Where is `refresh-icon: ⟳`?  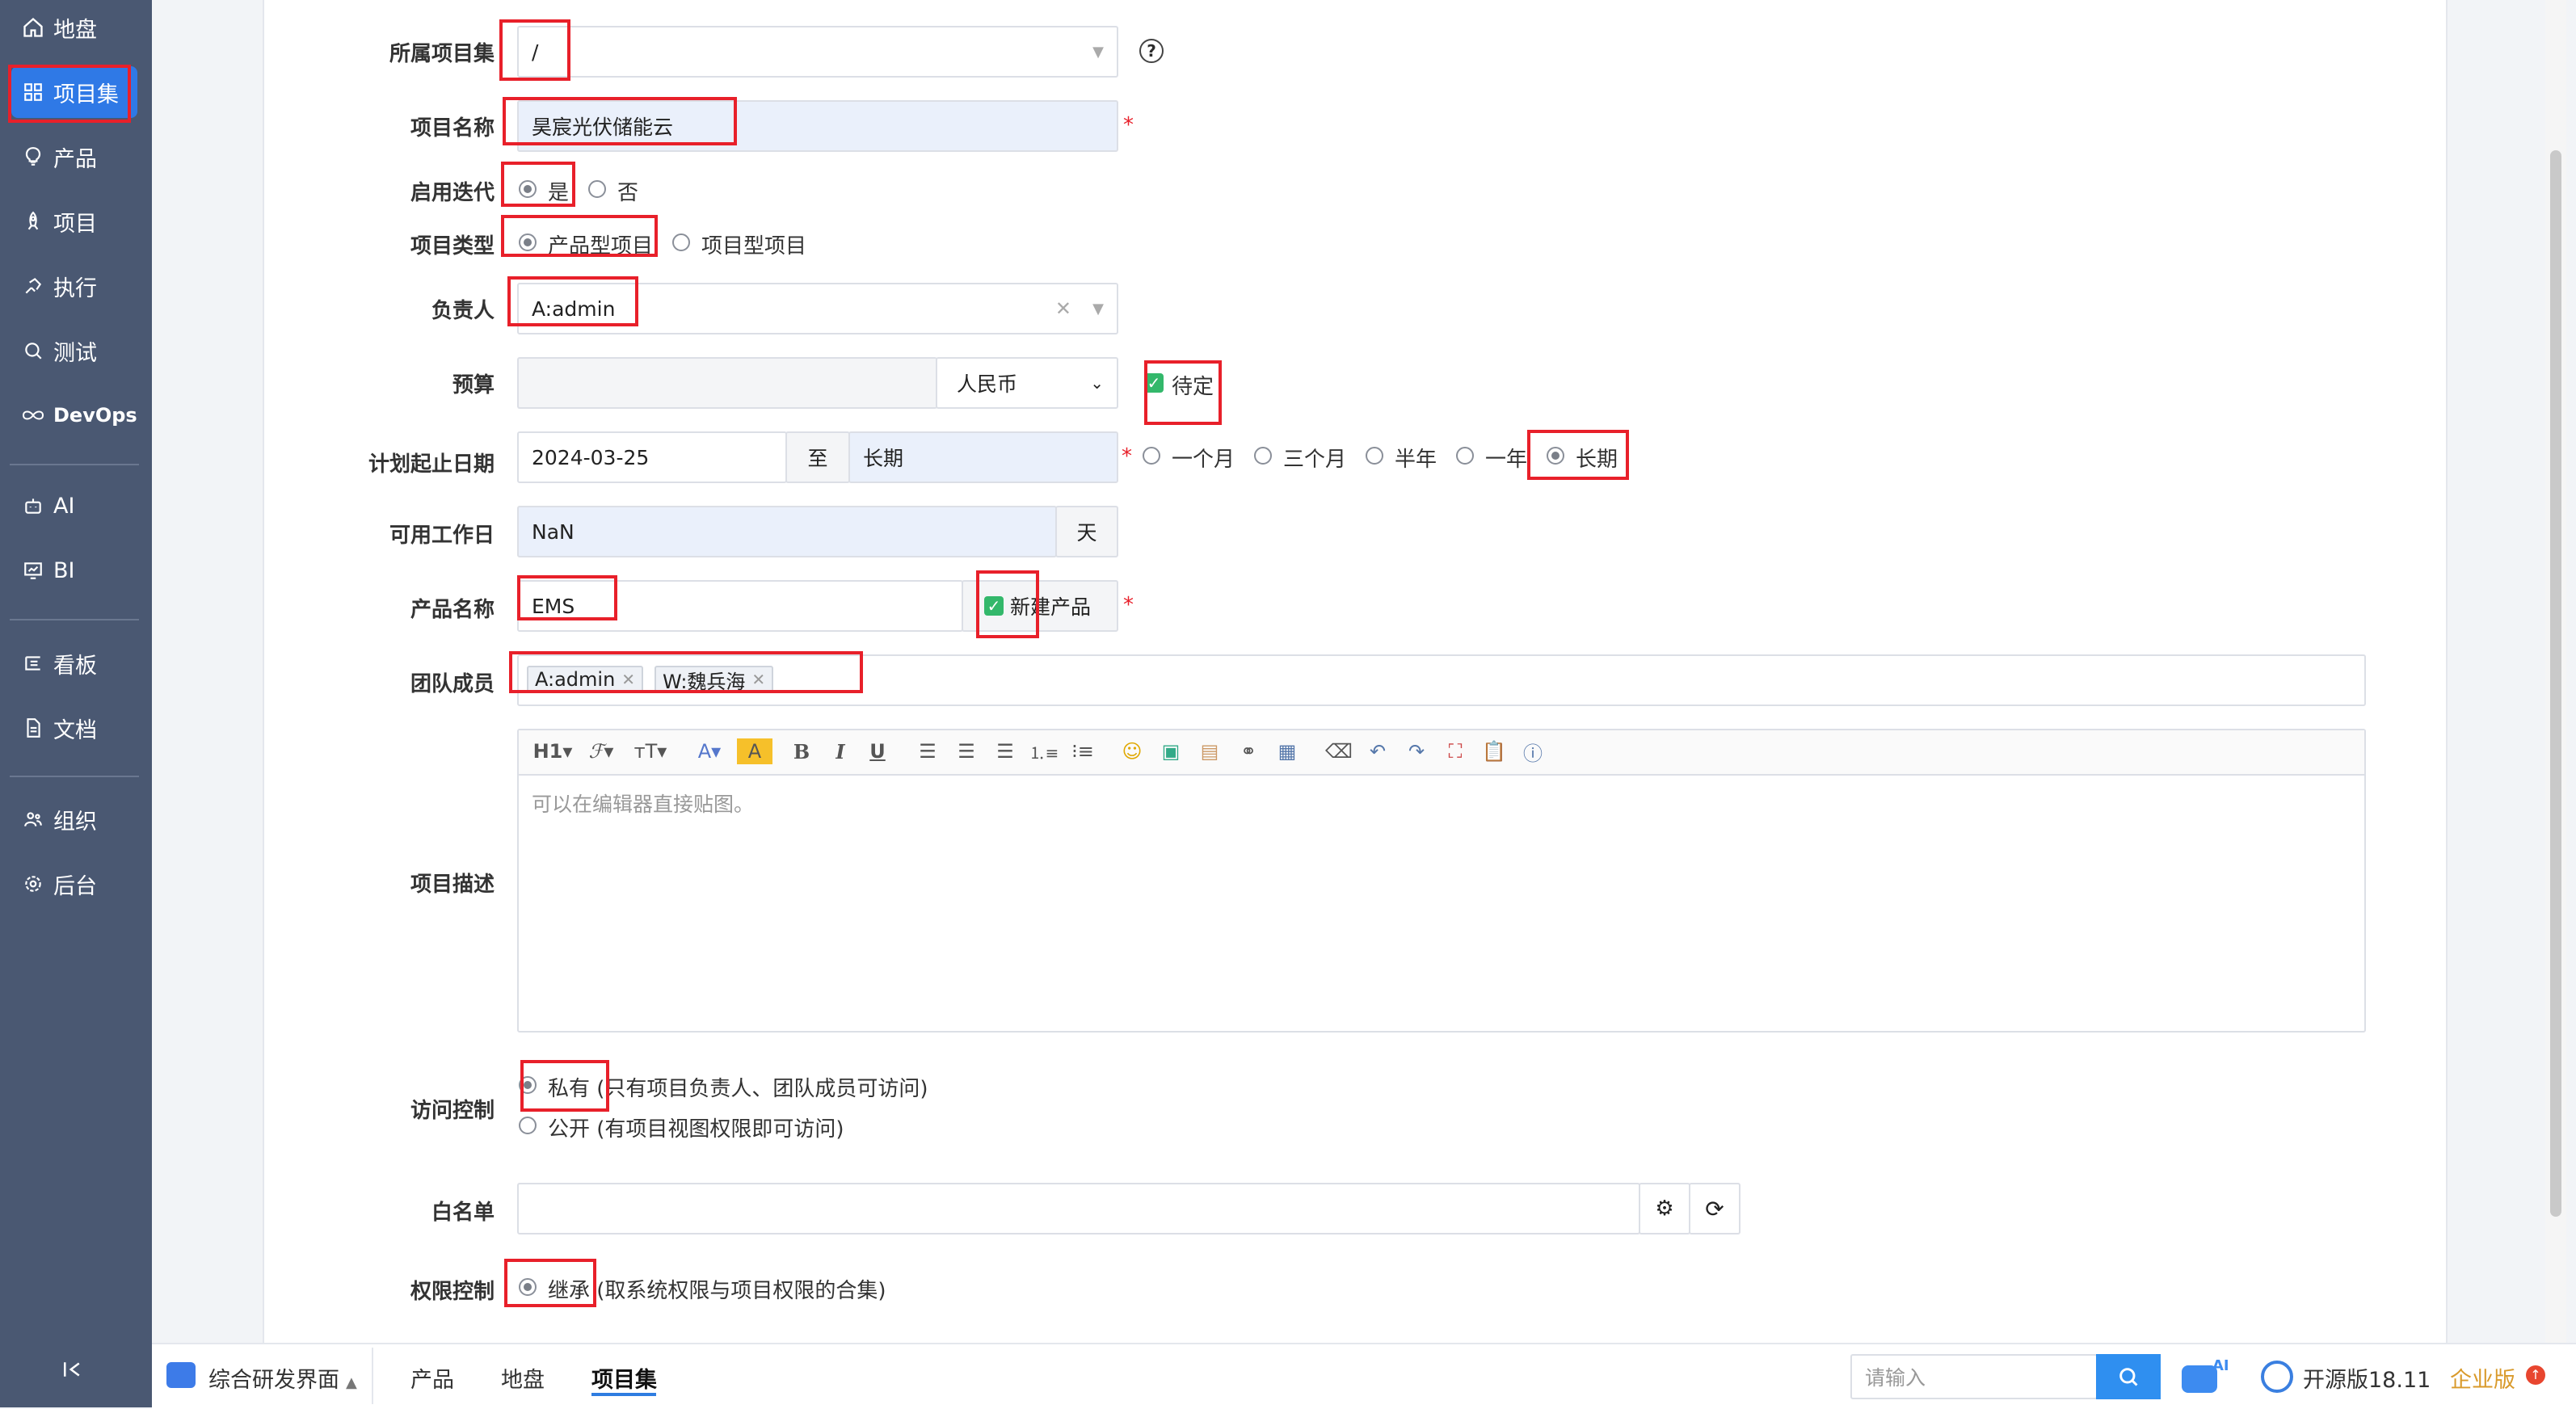 refresh-icon: ⟳ is located at coordinates (1714, 1209).